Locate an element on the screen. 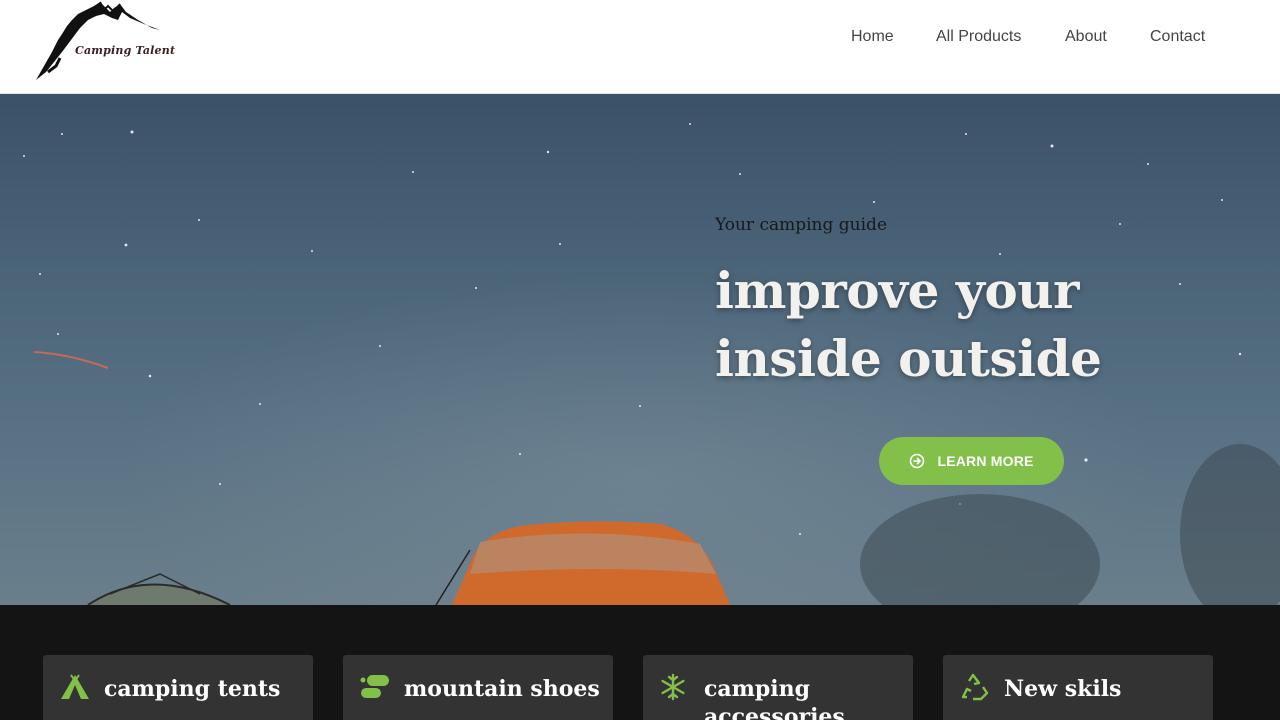 The height and width of the screenshot is (720, 1280). feature-card-skills: New skils is located at coordinates (1078, 687).